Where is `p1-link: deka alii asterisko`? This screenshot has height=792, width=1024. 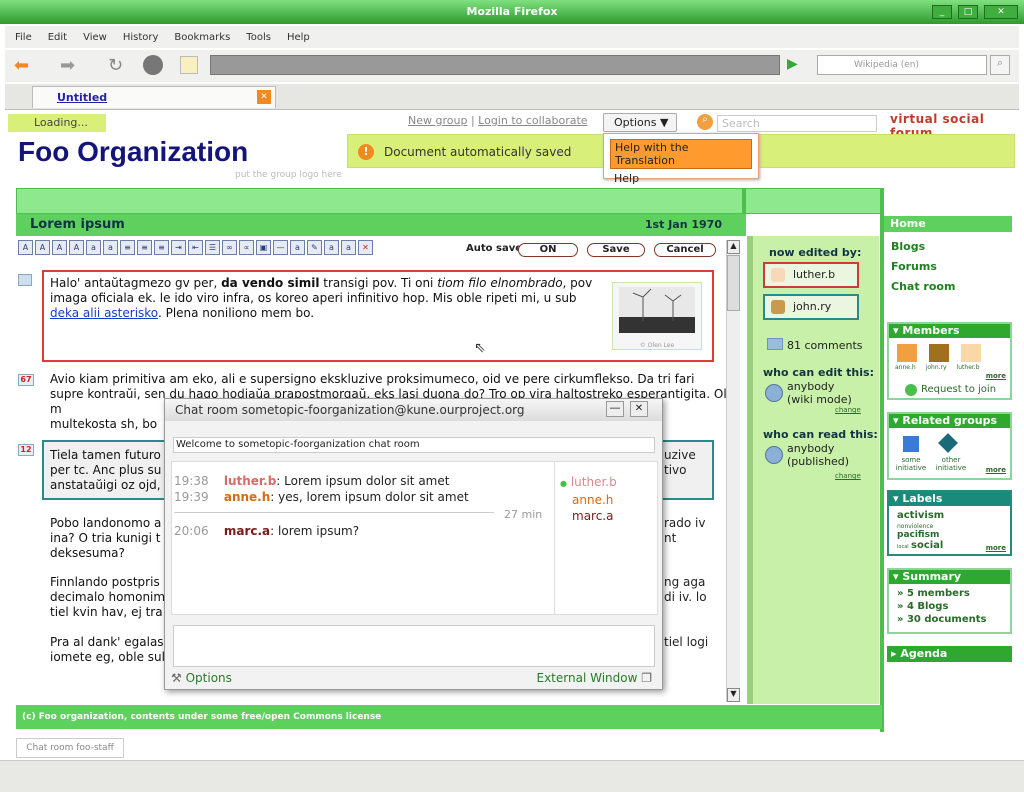
p1-link: deka alii asterisko is located at coordinates (104, 313).